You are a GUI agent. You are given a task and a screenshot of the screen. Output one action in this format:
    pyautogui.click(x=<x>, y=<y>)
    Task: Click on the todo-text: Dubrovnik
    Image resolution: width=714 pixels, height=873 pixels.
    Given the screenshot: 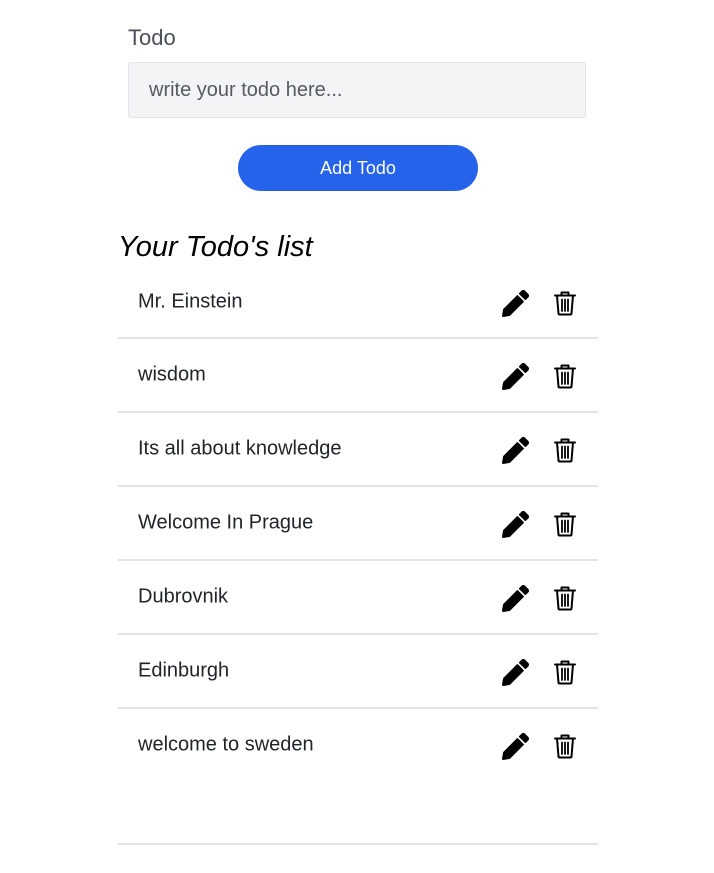 What is the action you would take?
    pyautogui.click(x=183, y=596)
    